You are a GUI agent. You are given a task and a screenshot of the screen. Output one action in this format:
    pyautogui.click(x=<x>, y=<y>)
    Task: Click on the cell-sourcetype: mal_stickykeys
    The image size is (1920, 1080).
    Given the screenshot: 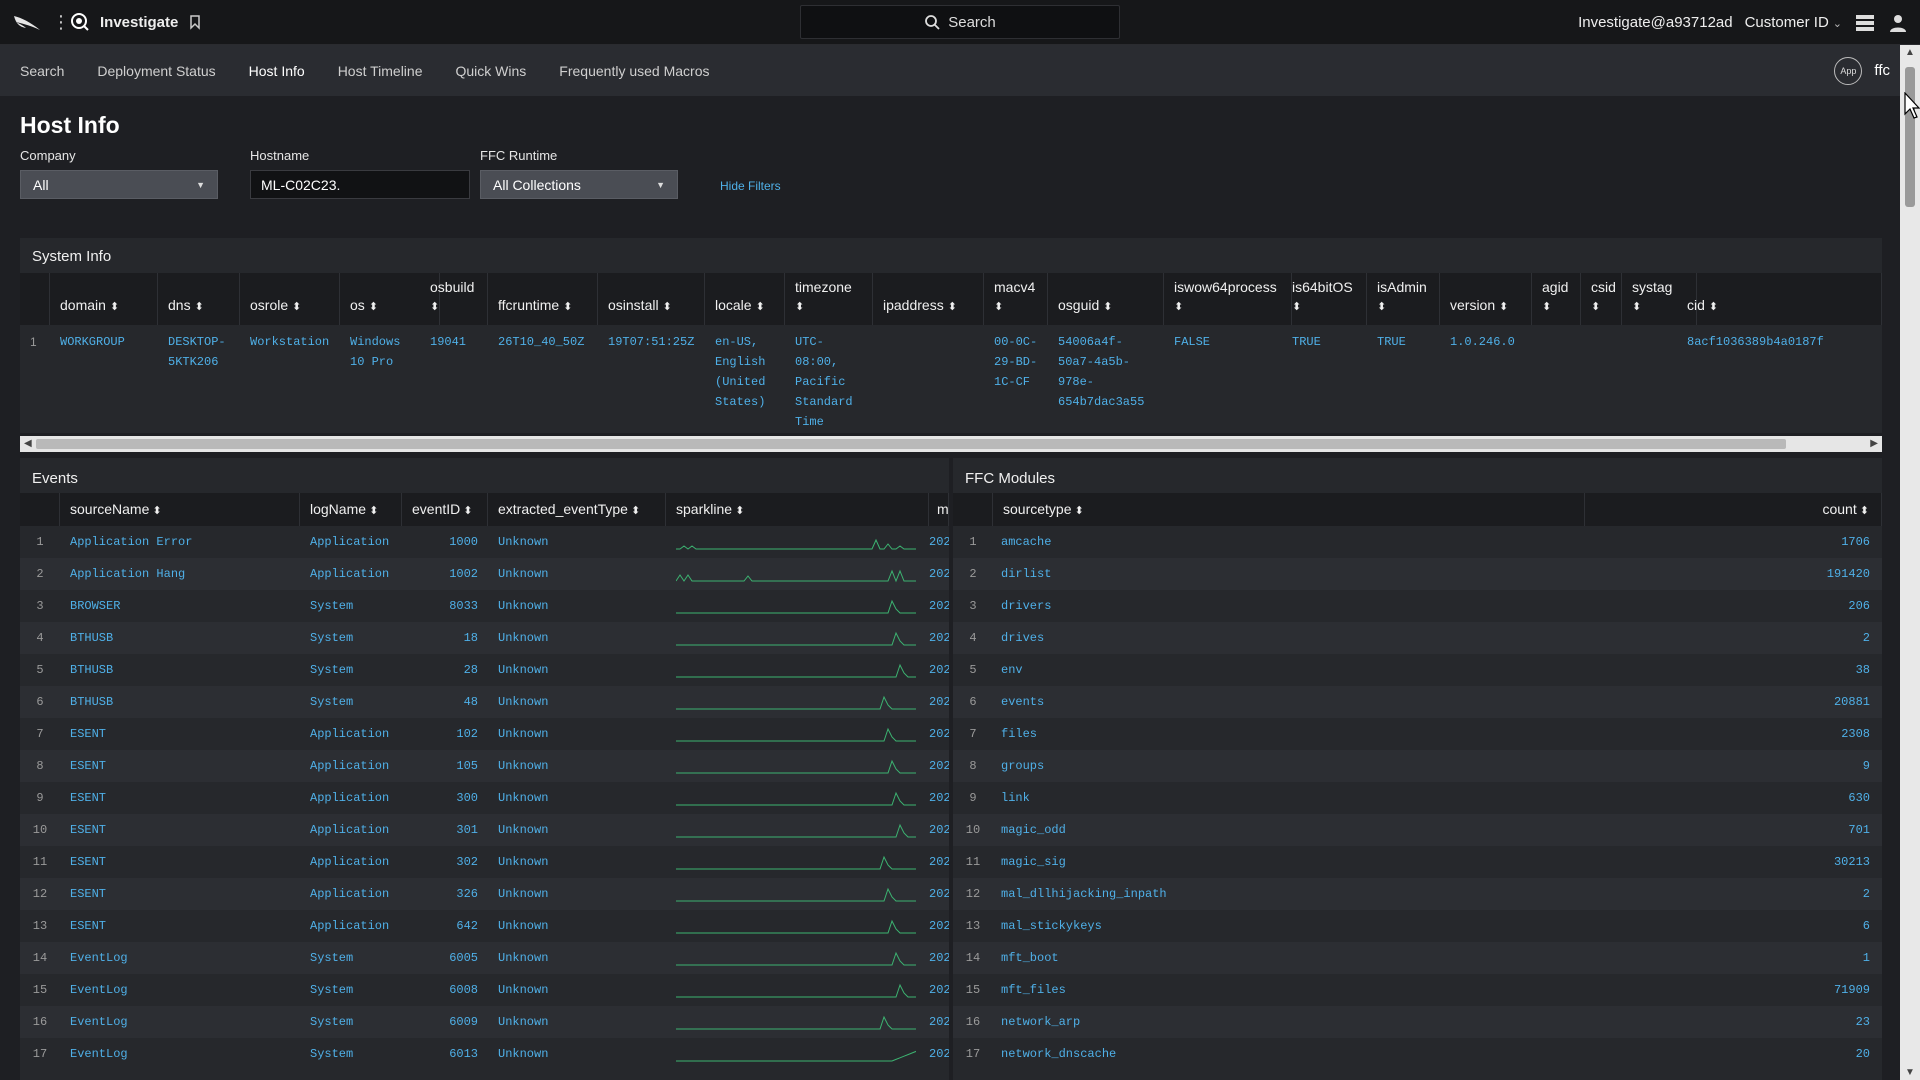 What is the action you would take?
    pyautogui.click(x=1051, y=926)
    